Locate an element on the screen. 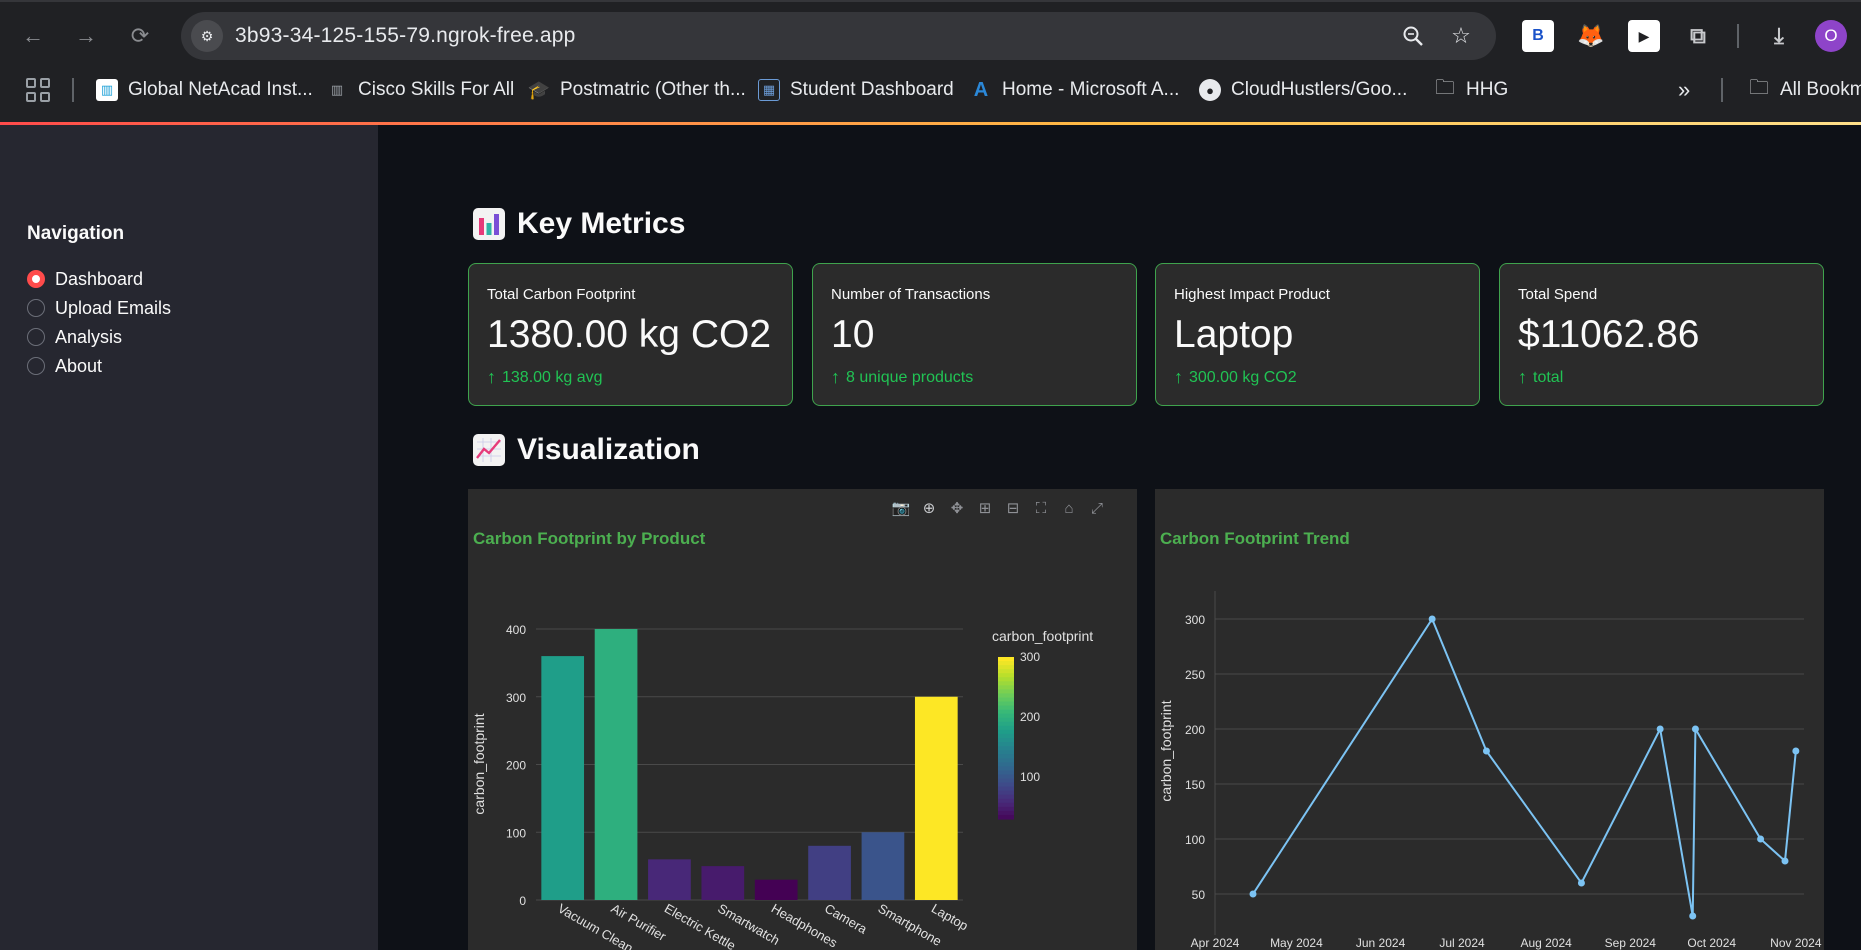 The image size is (1861, 950). metamask-icon: 🦊 is located at coordinates (1591, 36).